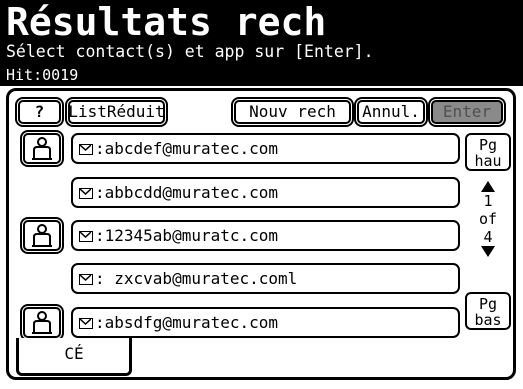 Image resolution: width=523 pixels, height=389 pixels. What do you see at coordinates (261, 359) in the screenshot?
I see `tab-bar: CÉ` at bounding box center [261, 359].